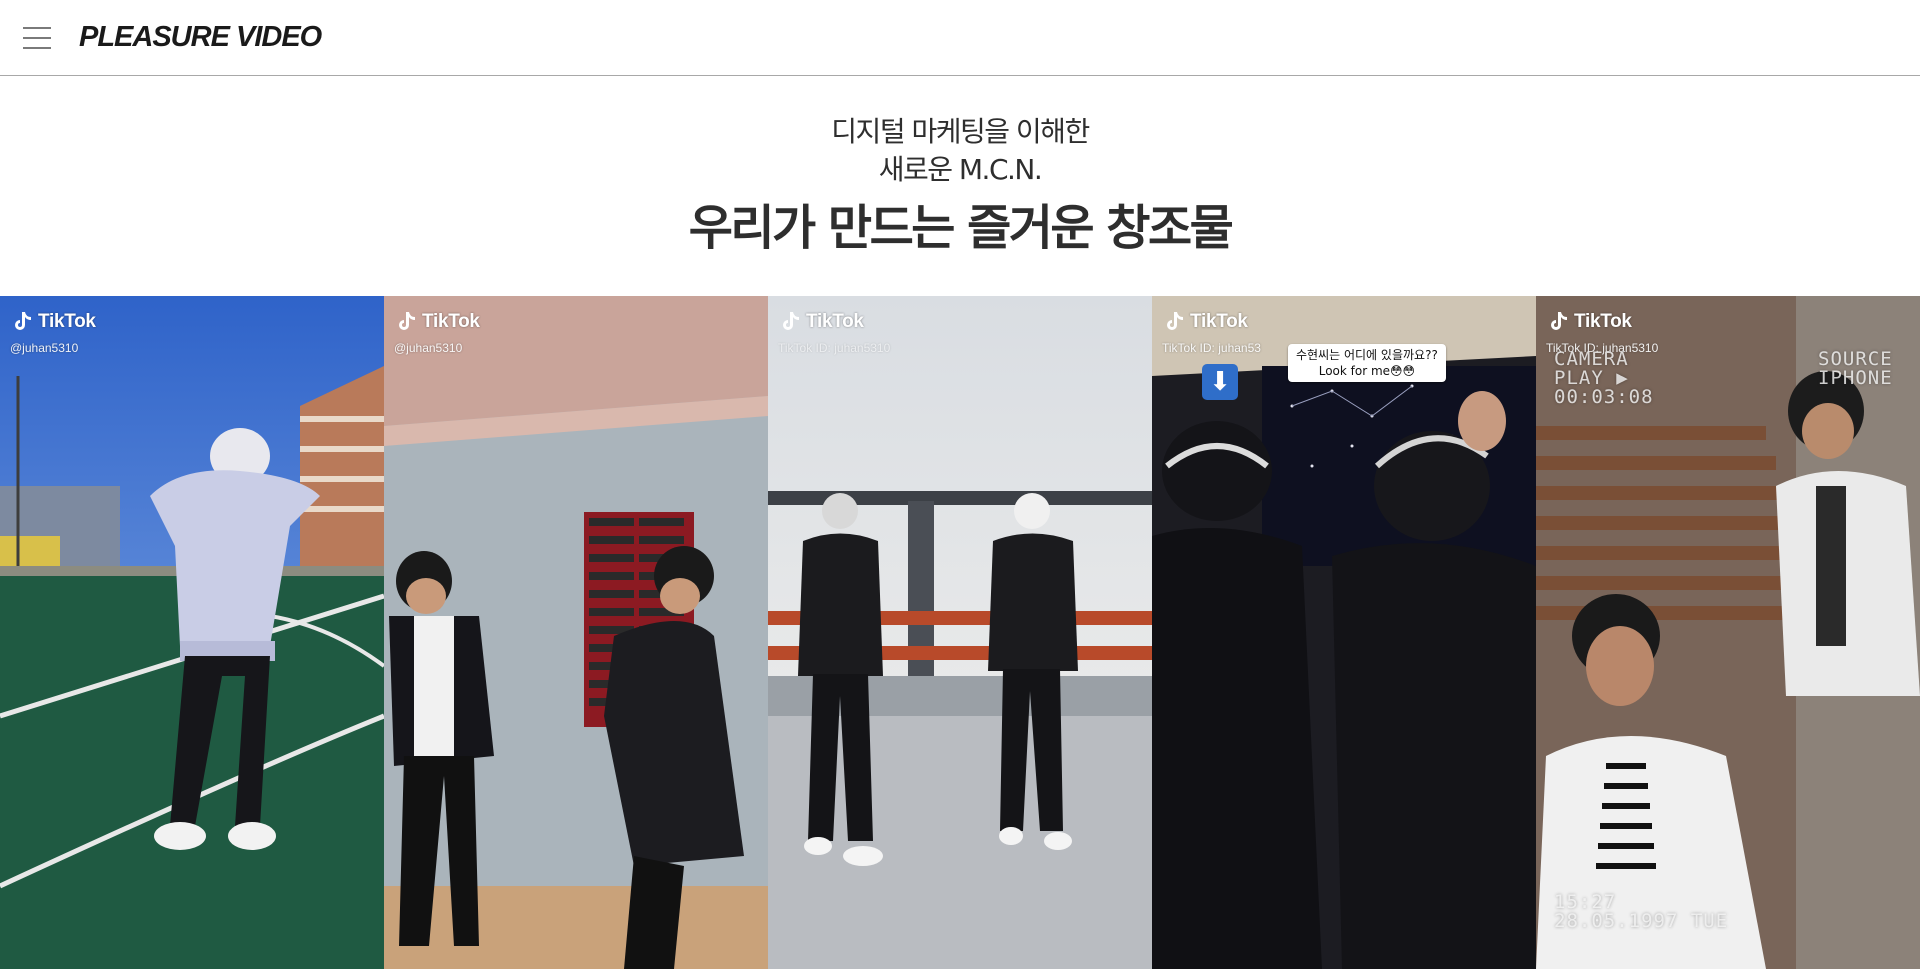 Image resolution: width=1920 pixels, height=969 pixels. Describe the element at coordinates (1641, 921) in the screenshot. I see `vhs-date: 28.05.1997 TUE` at that location.